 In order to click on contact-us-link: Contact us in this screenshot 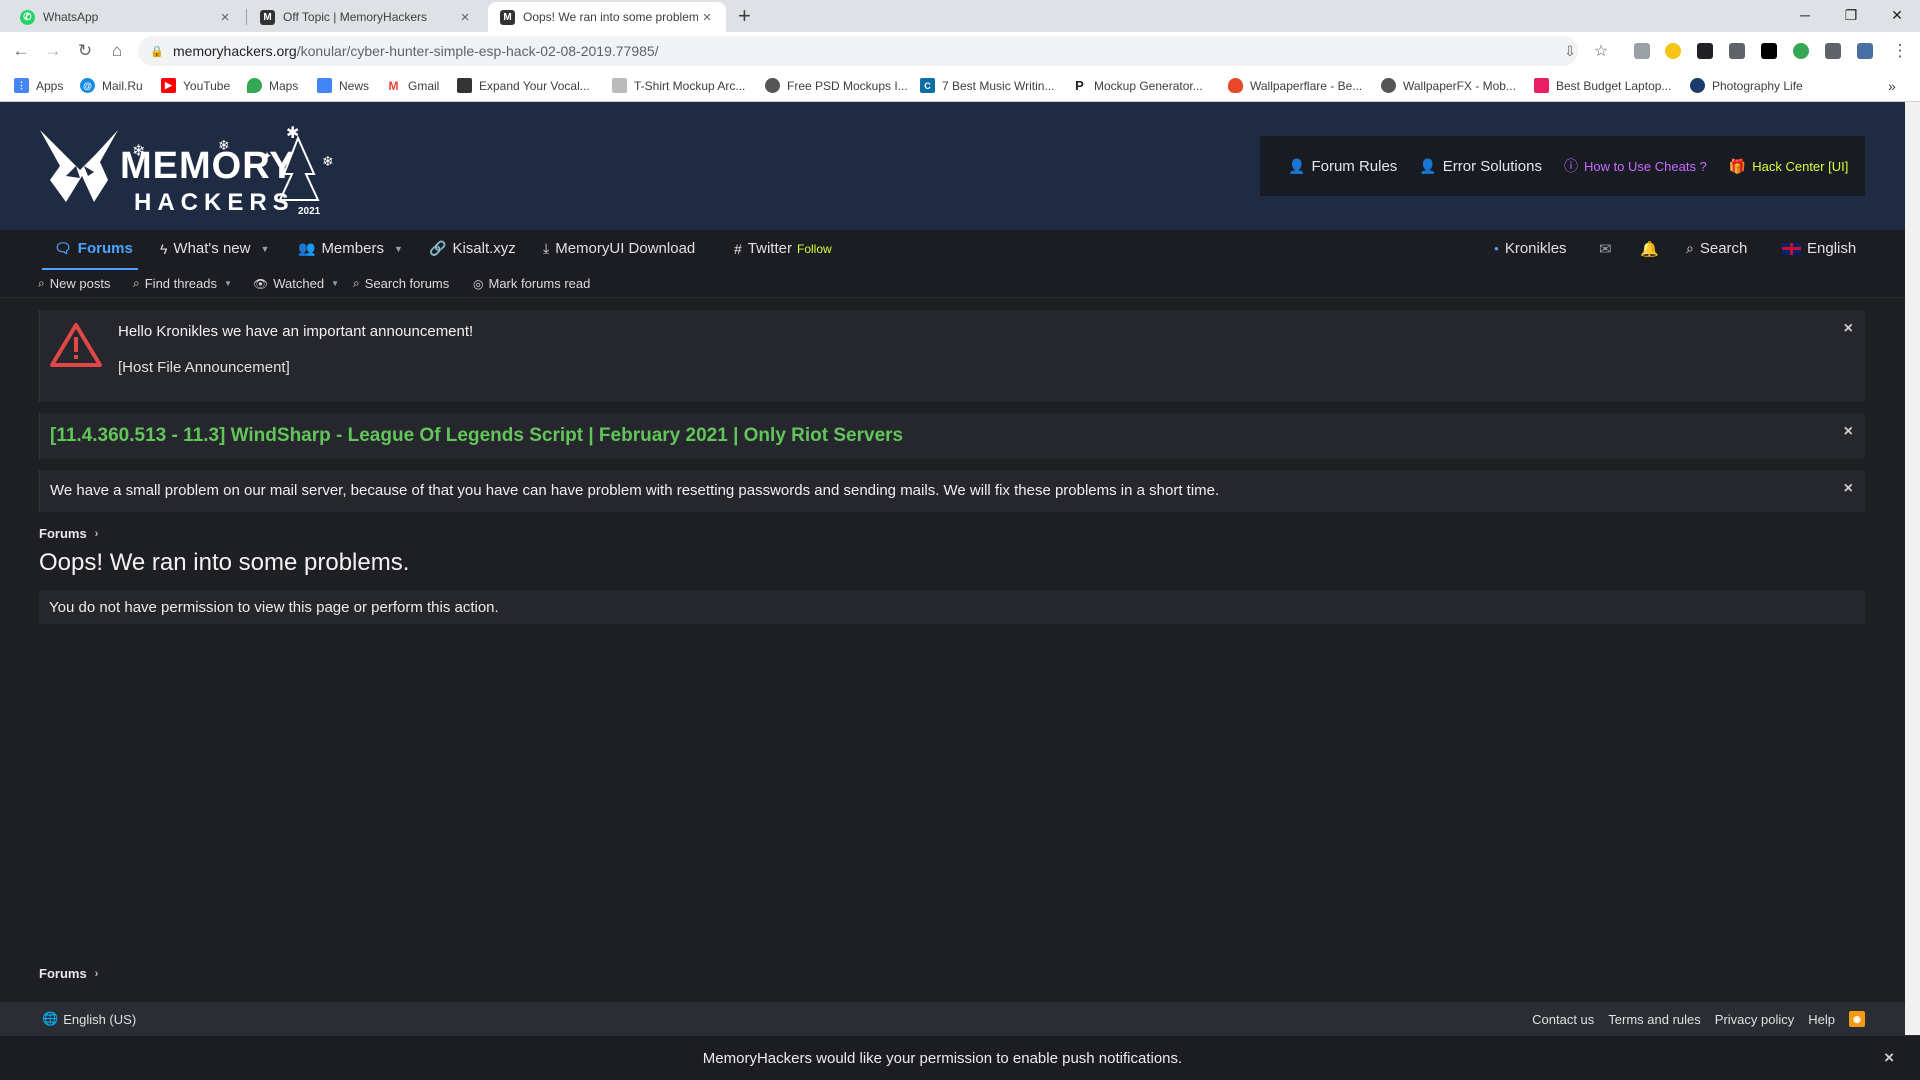, I will do `click(1563, 1019)`.